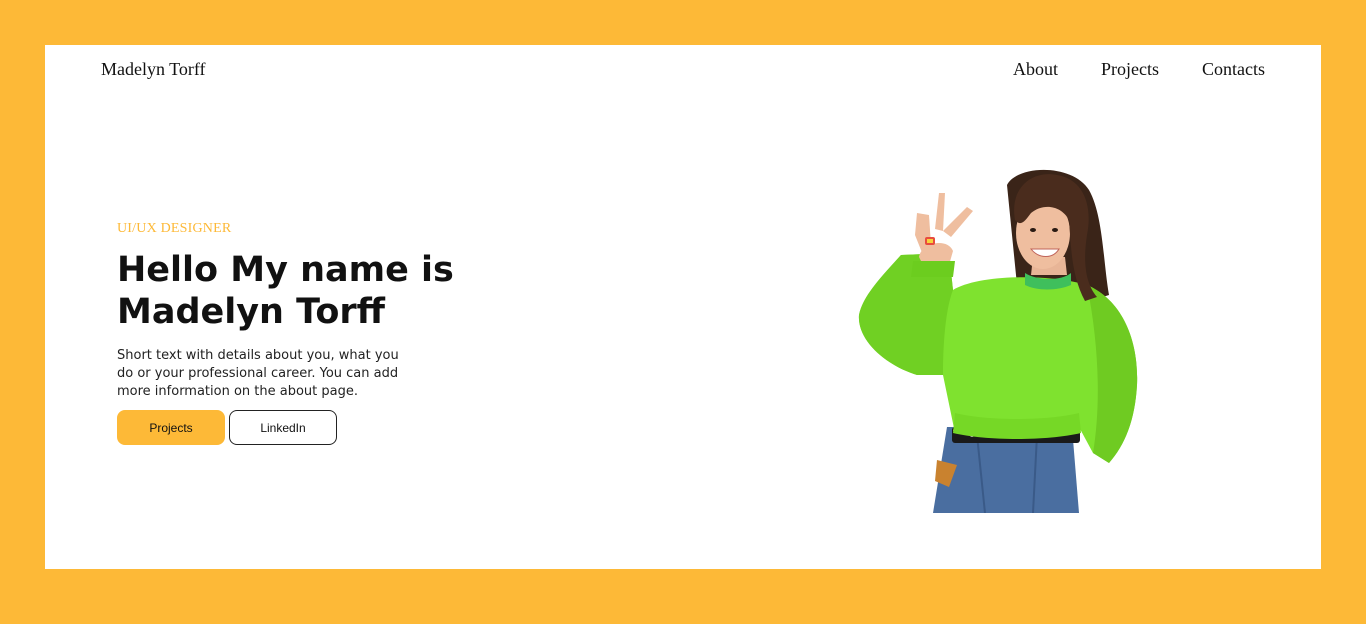 This screenshot has height=624, width=1366. I want to click on nav-contacts-link: Contacts, so click(1233, 69).